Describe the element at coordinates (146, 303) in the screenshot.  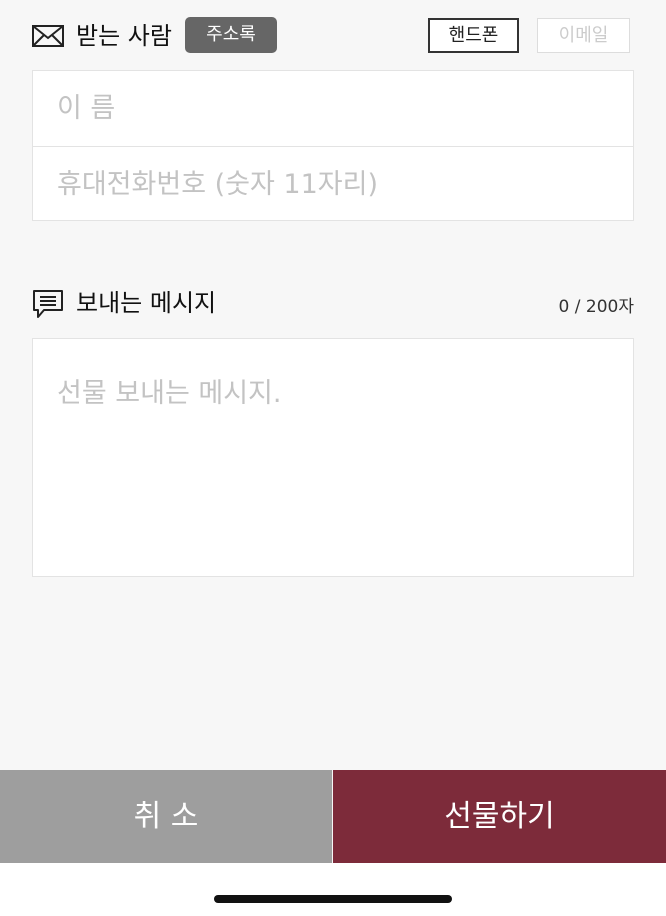
I see `message-title: 보내는 메시지` at that location.